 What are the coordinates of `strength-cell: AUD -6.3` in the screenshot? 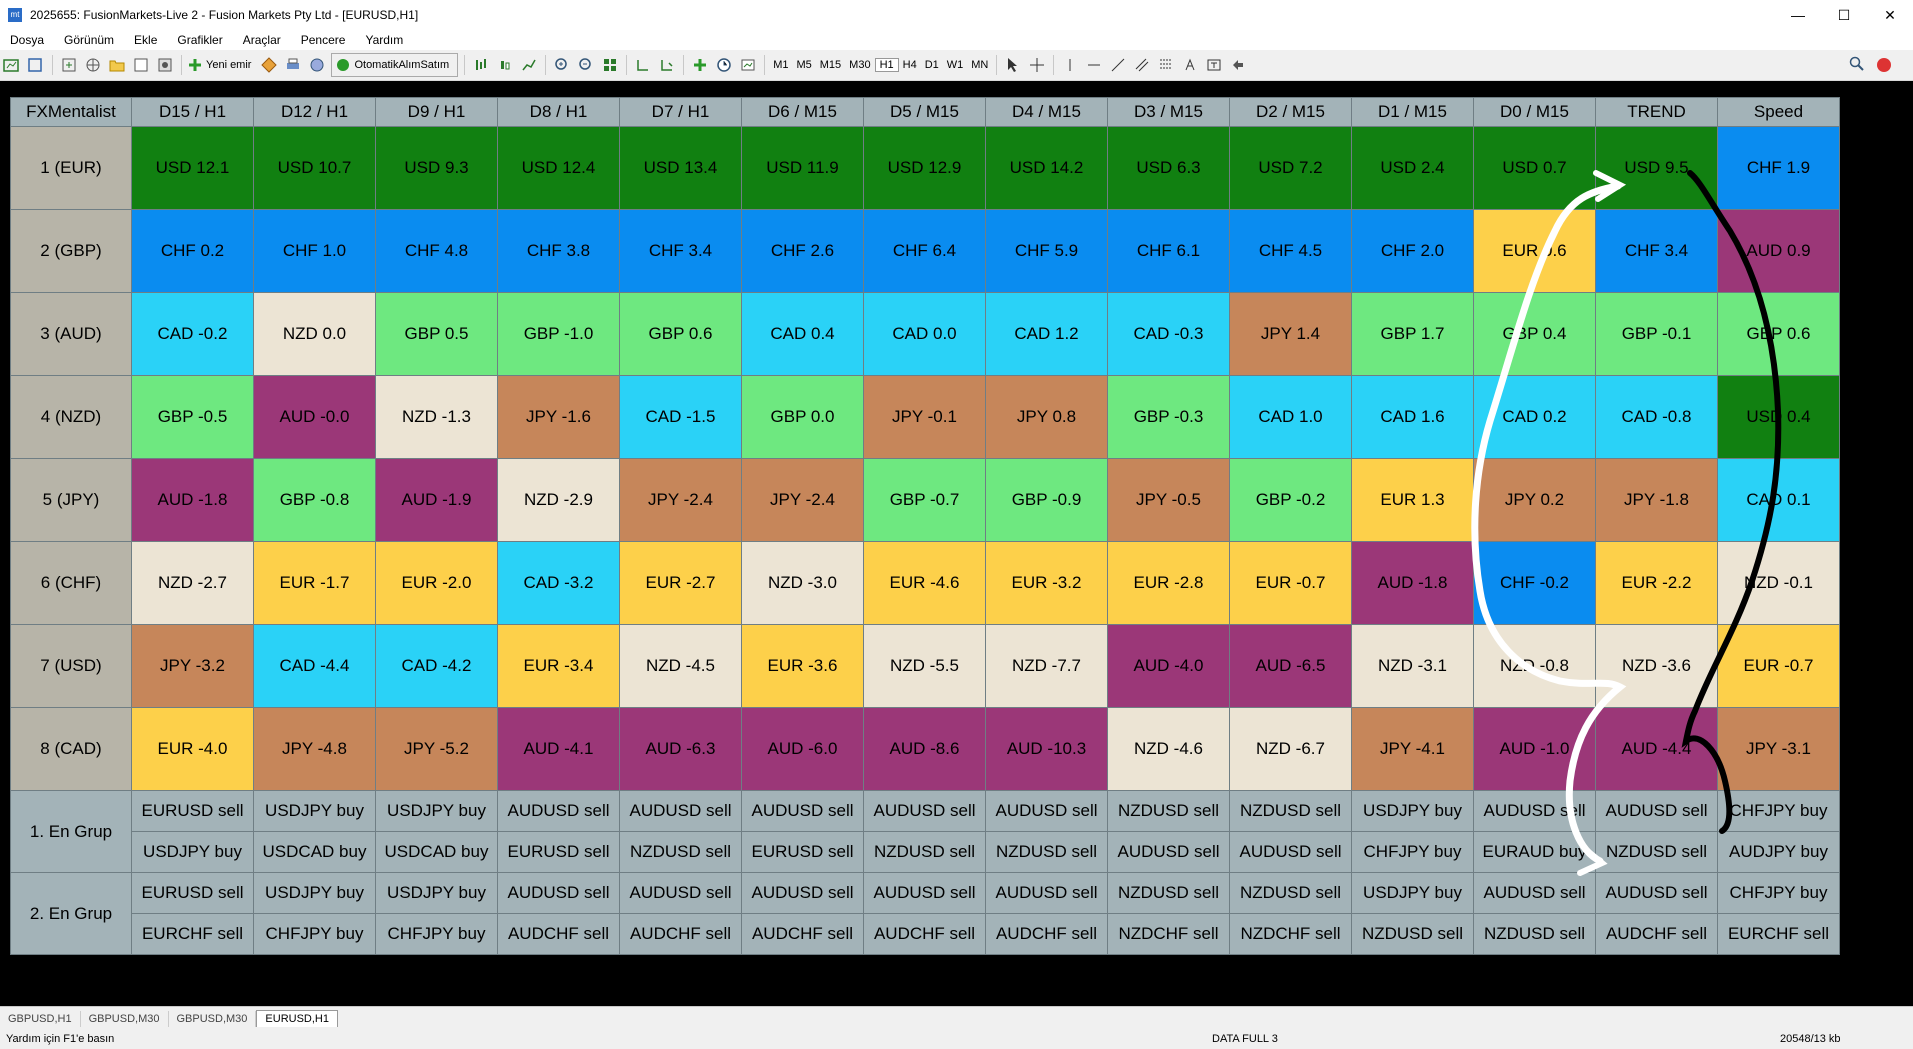 It's located at (680, 749).